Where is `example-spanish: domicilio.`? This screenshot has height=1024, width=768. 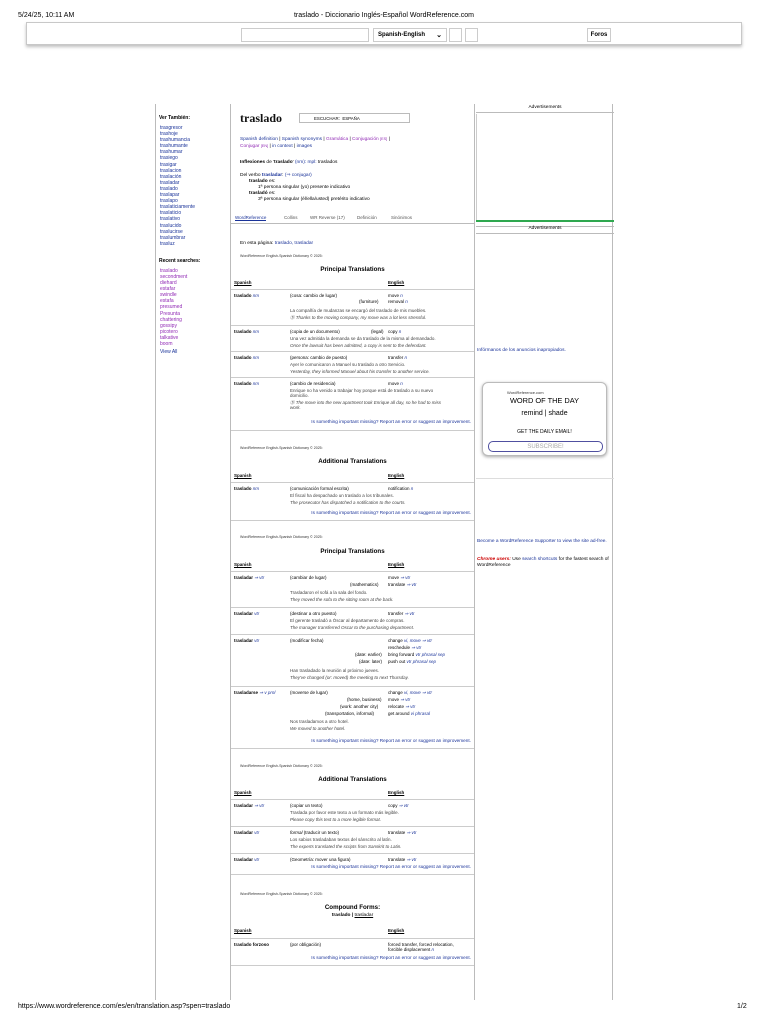 example-spanish: domicilio. is located at coordinates (299, 395).